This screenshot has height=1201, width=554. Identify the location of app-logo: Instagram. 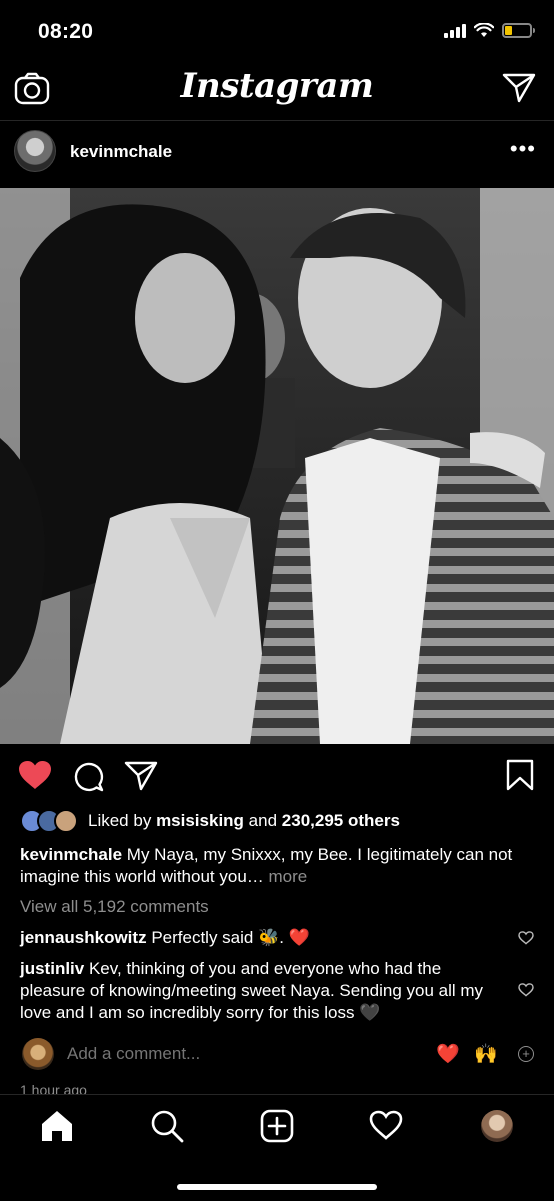
(277, 86).